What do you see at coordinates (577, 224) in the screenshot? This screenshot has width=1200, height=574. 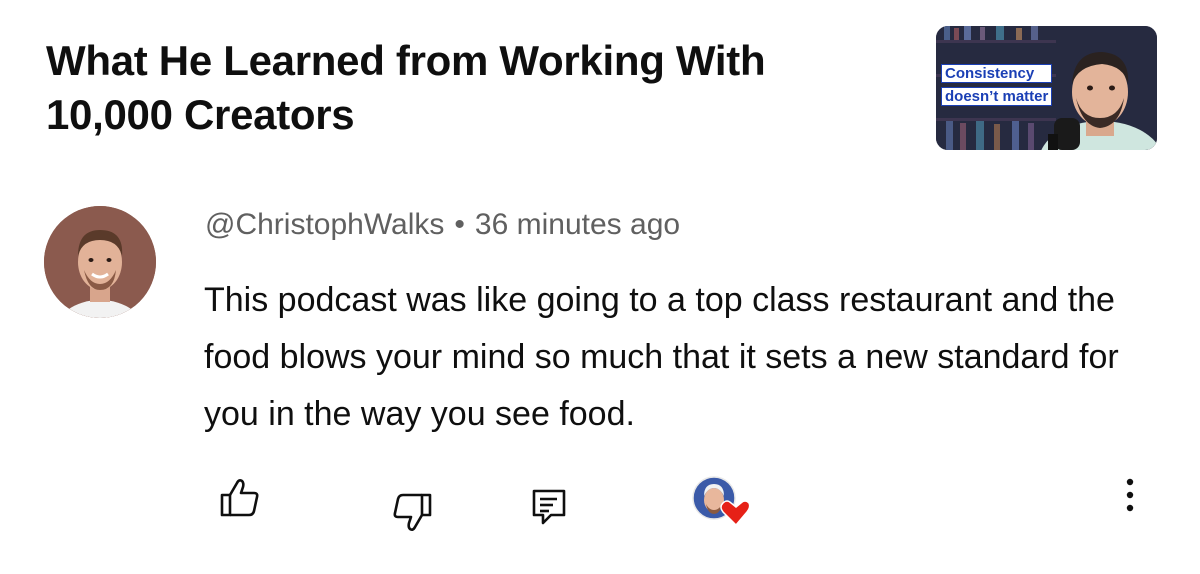 I see `comment-timestamp: 36 minutes ago` at bounding box center [577, 224].